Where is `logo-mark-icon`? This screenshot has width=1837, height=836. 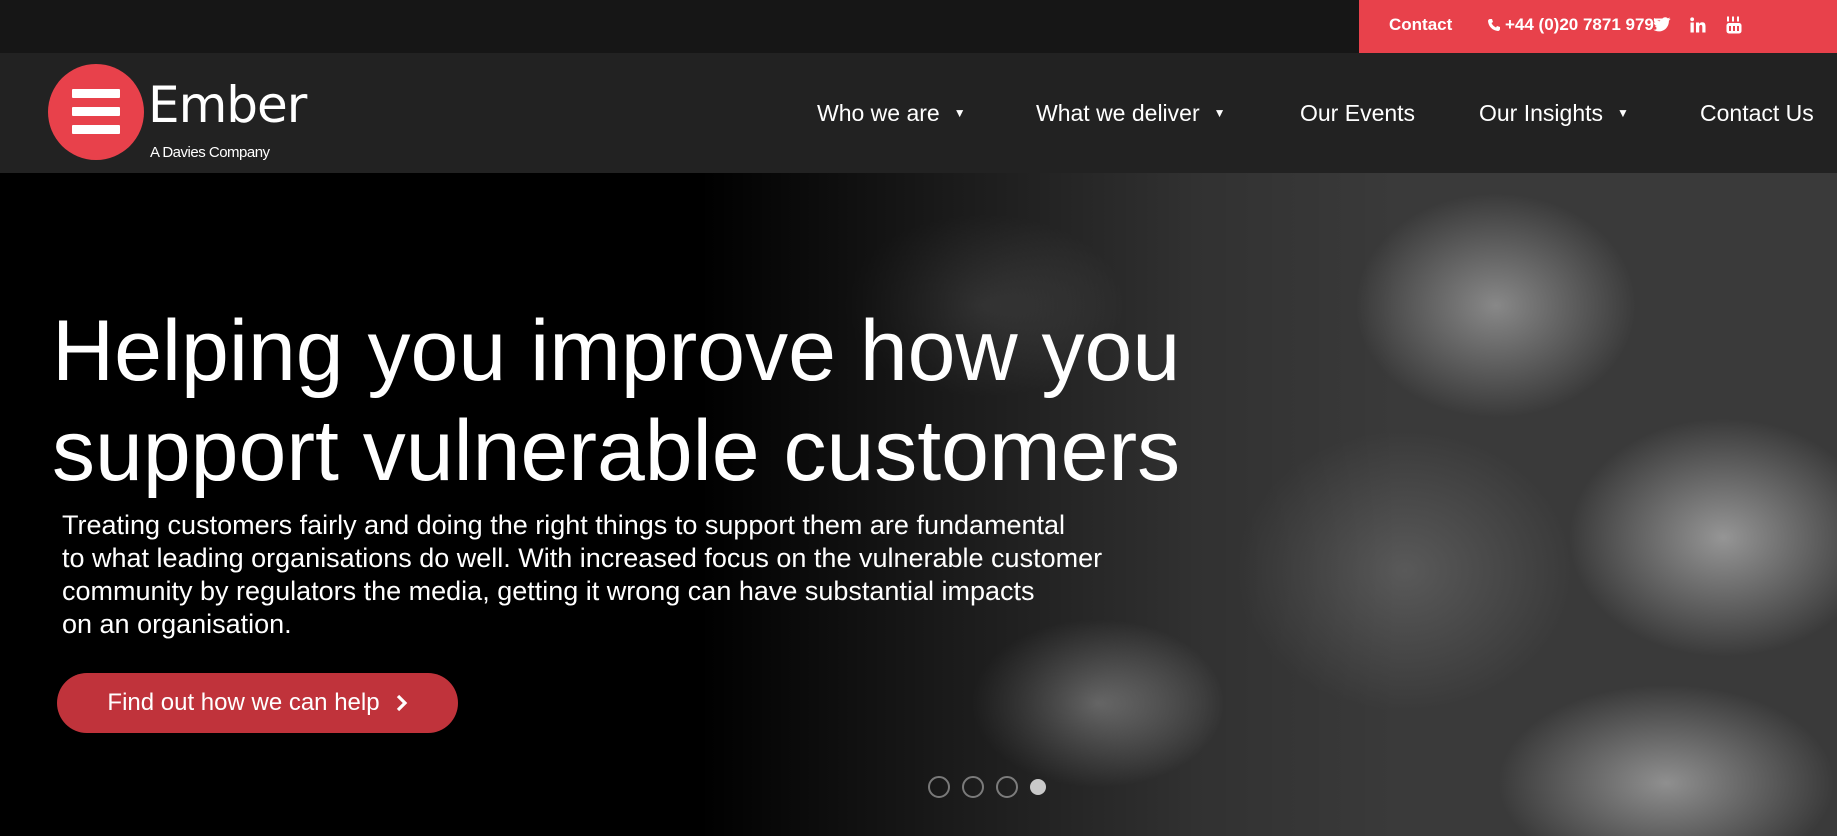
logo-mark-icon is located at coordinates (96, 112).